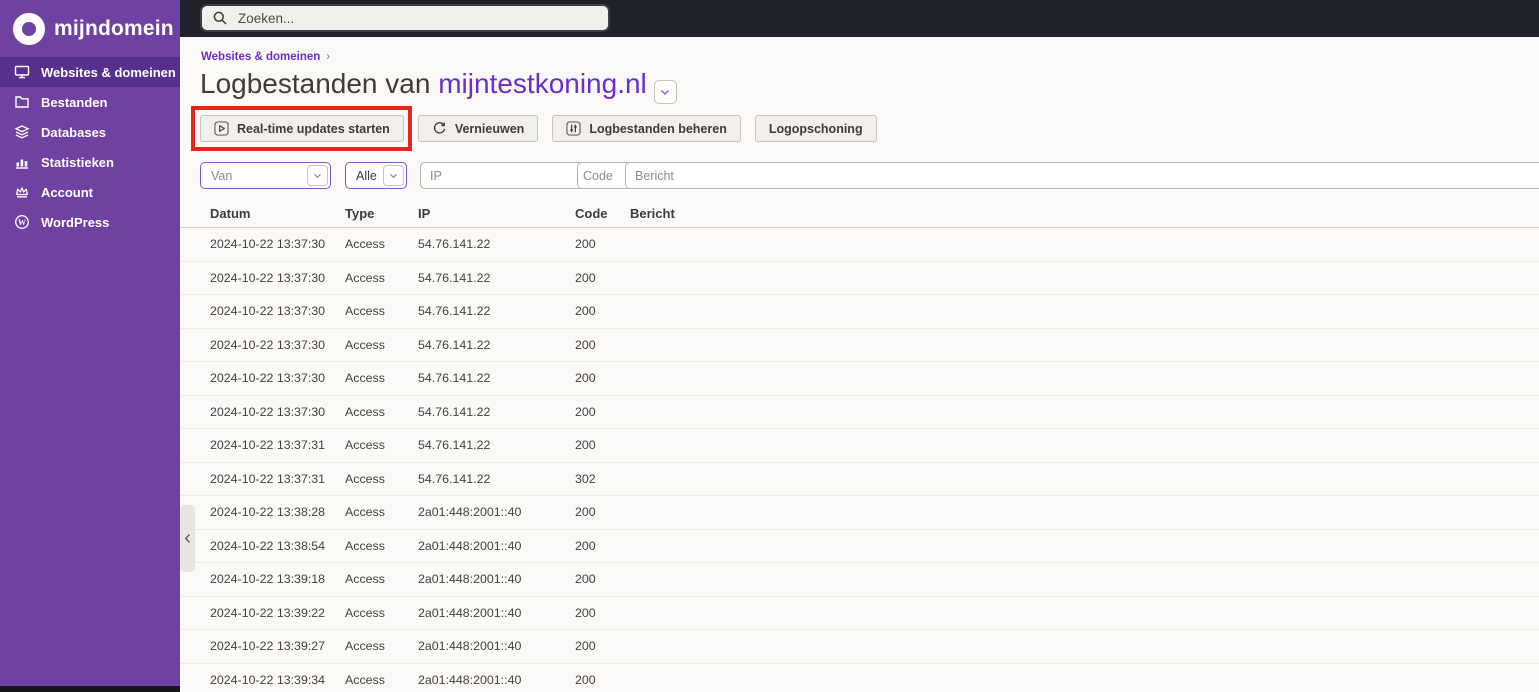 This screenshot has width=1539, height=692. What do you see at coordinates (268, 679) in the screenshot?
I see `cell-datum: 2024-10-22 13:39:34` at bounding box center [268, 679].